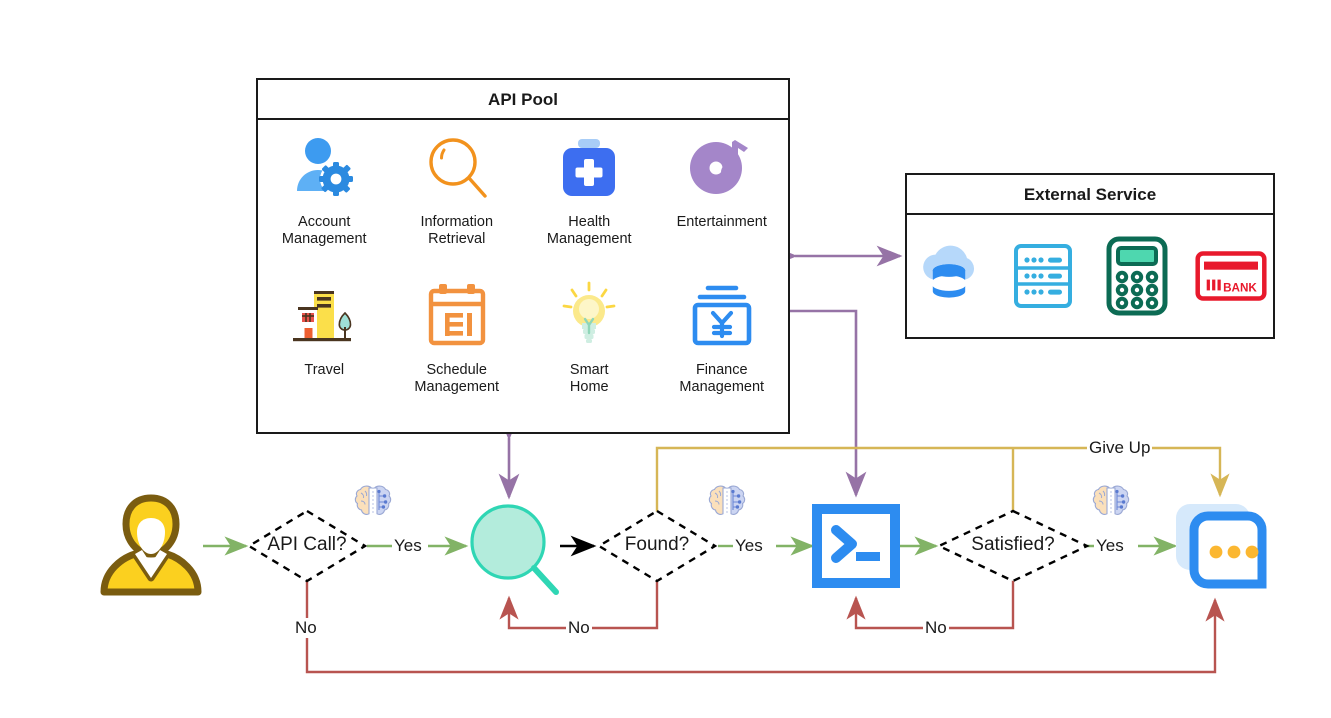 The image size is (1331, 718). What do you see at coordinates (1137, 276) in the screenshot?
I see `calculator-icon` at bounding box center [1137, 276].